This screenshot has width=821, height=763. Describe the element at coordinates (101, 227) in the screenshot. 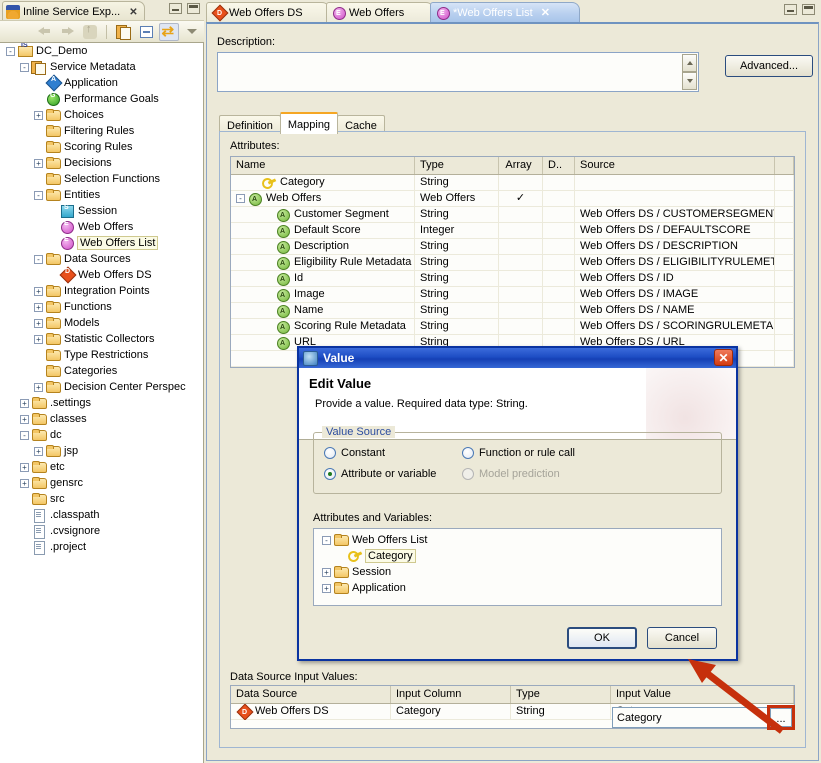

I see `tree-item-web-offers: Web Offers` at that location.